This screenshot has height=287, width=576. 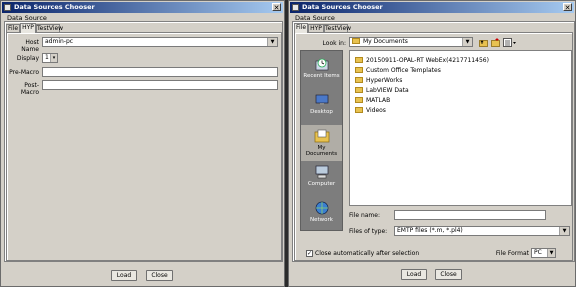 I want to click on my-documents-icon, so click(x=321, y=136).